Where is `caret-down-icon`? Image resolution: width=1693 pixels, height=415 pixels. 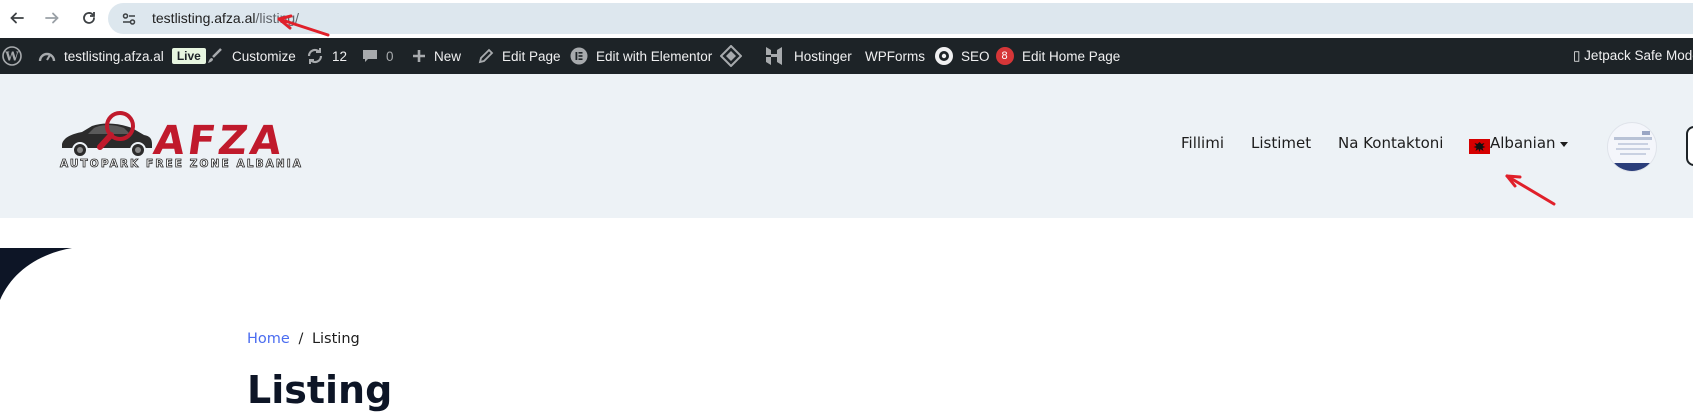 caret-down-icon is located at coordinates (1564, 144).